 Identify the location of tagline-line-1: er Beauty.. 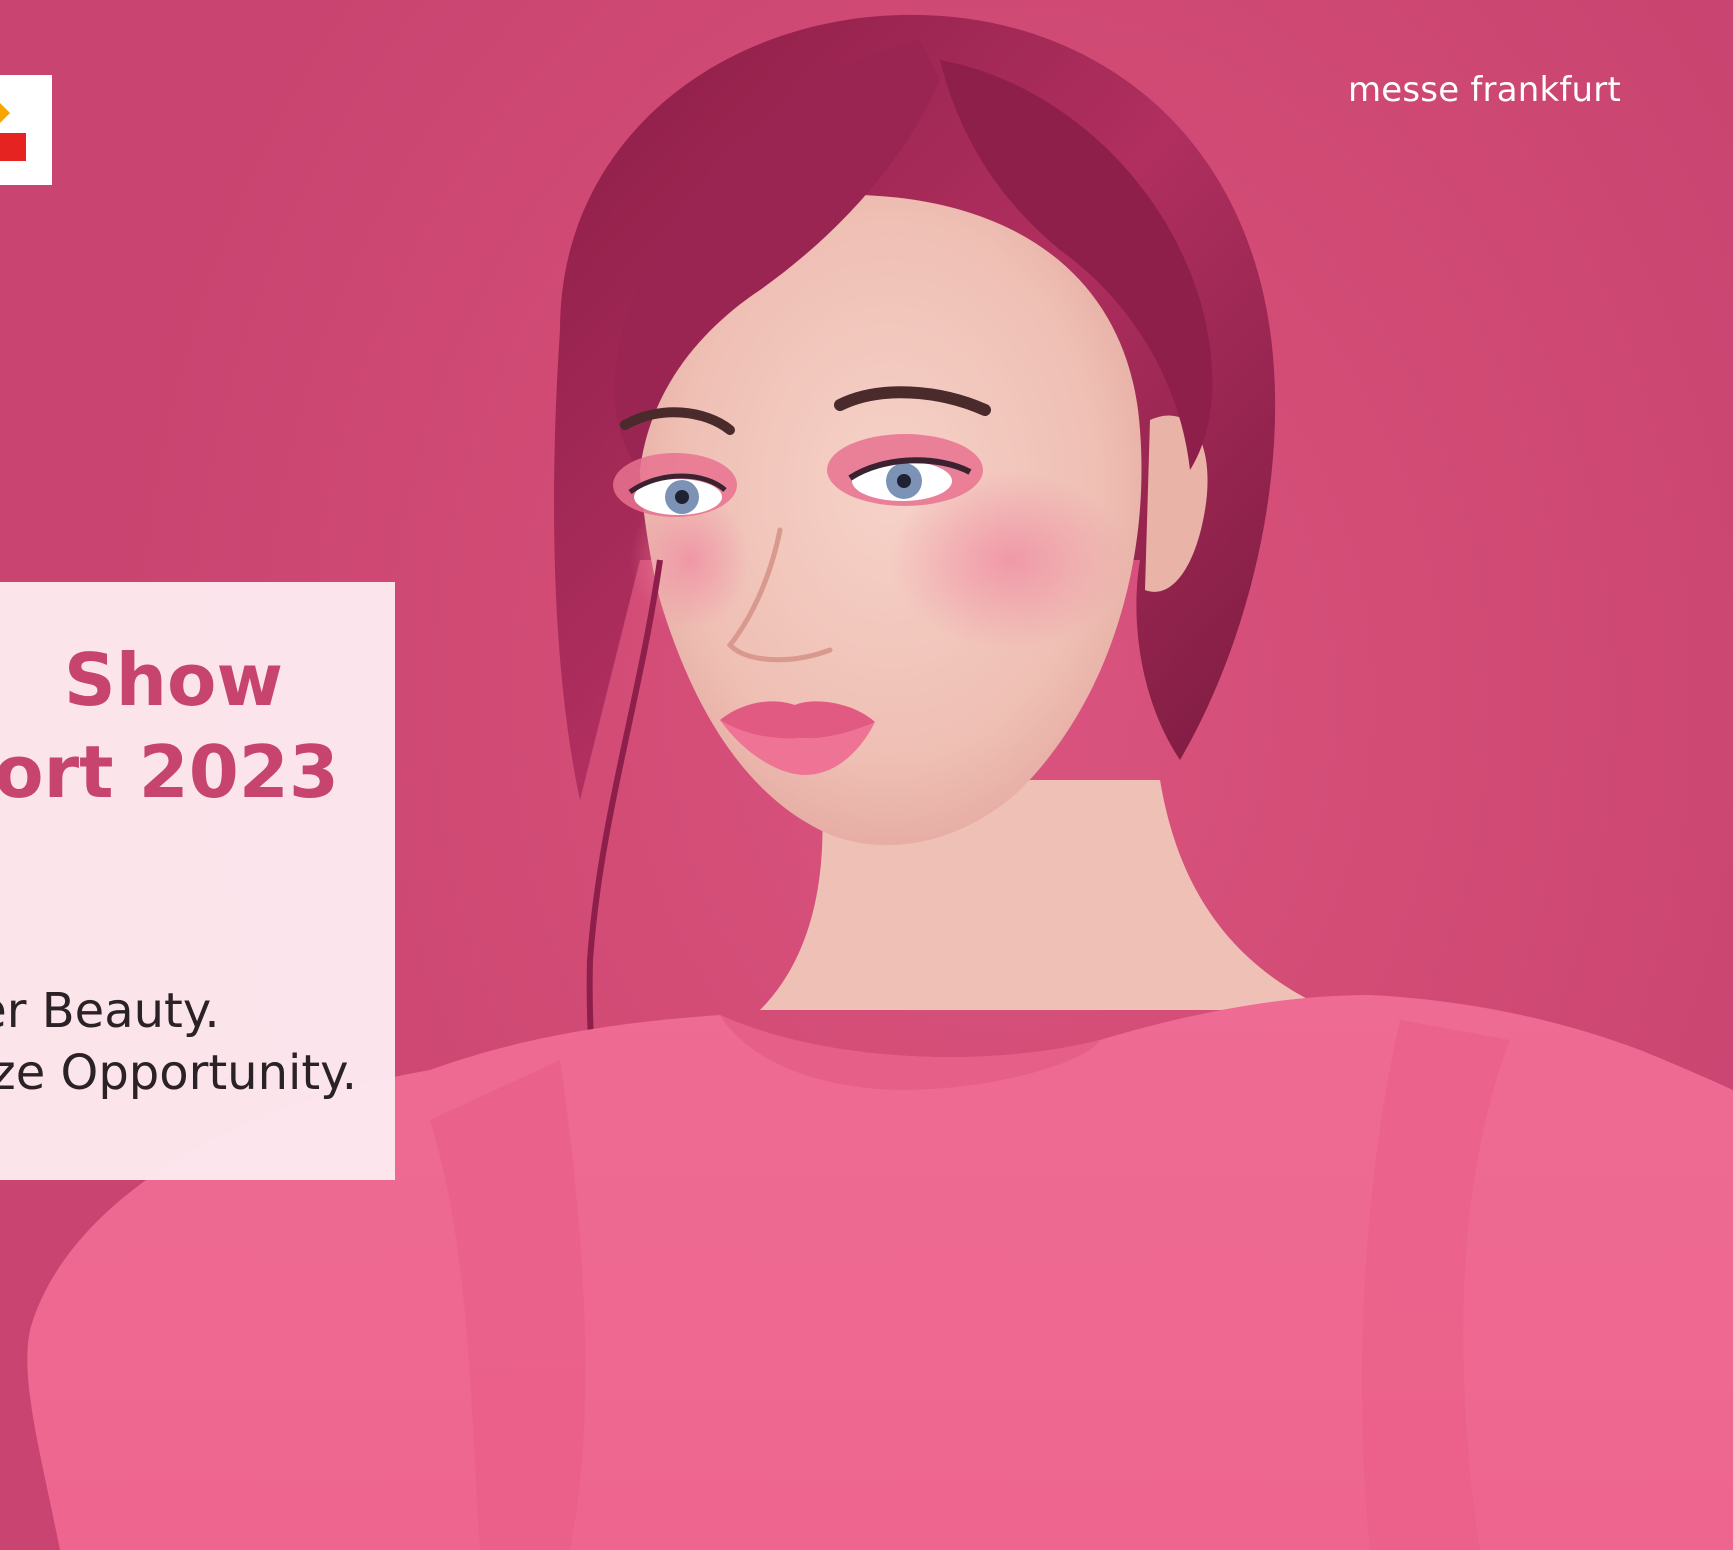
(110, 1011).